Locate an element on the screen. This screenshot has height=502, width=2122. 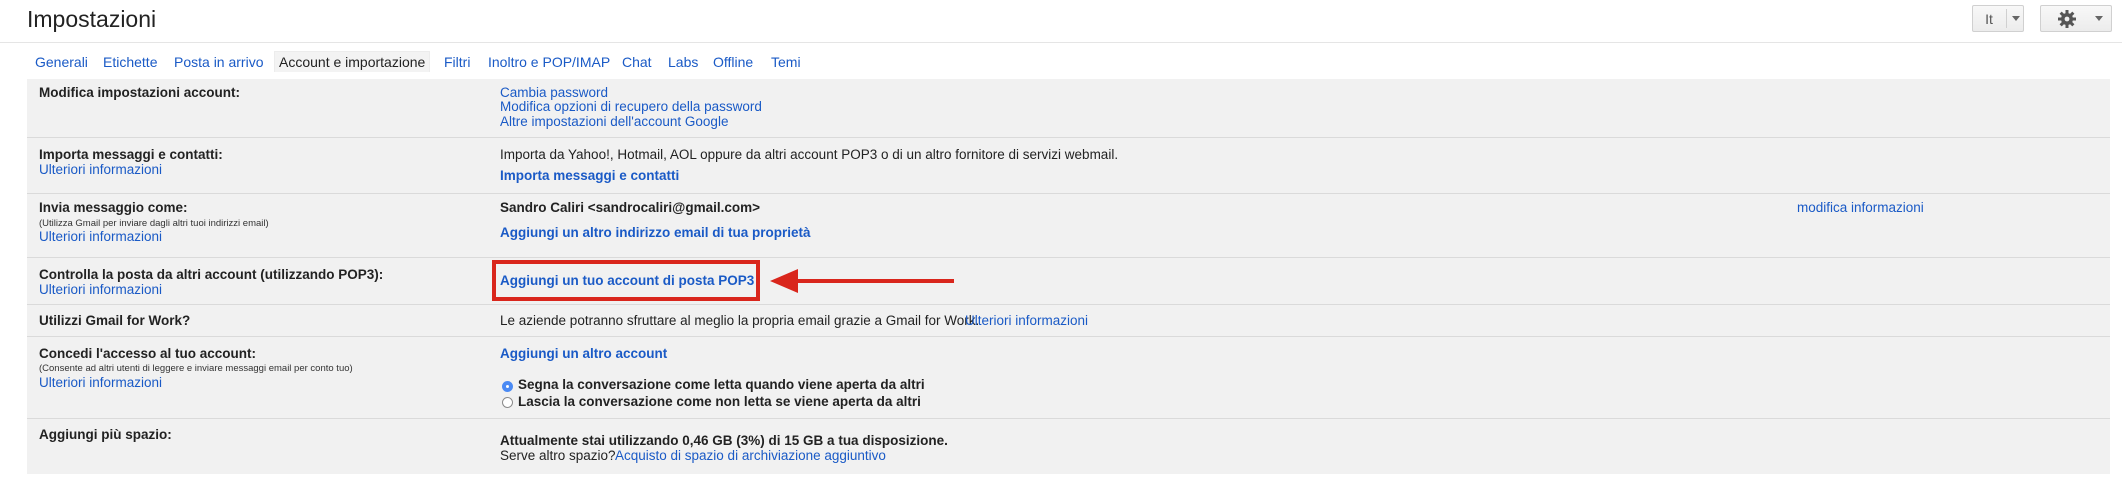
for-work-label: Utilizzi Gmail for Work? is located at coordinates (115, 320).